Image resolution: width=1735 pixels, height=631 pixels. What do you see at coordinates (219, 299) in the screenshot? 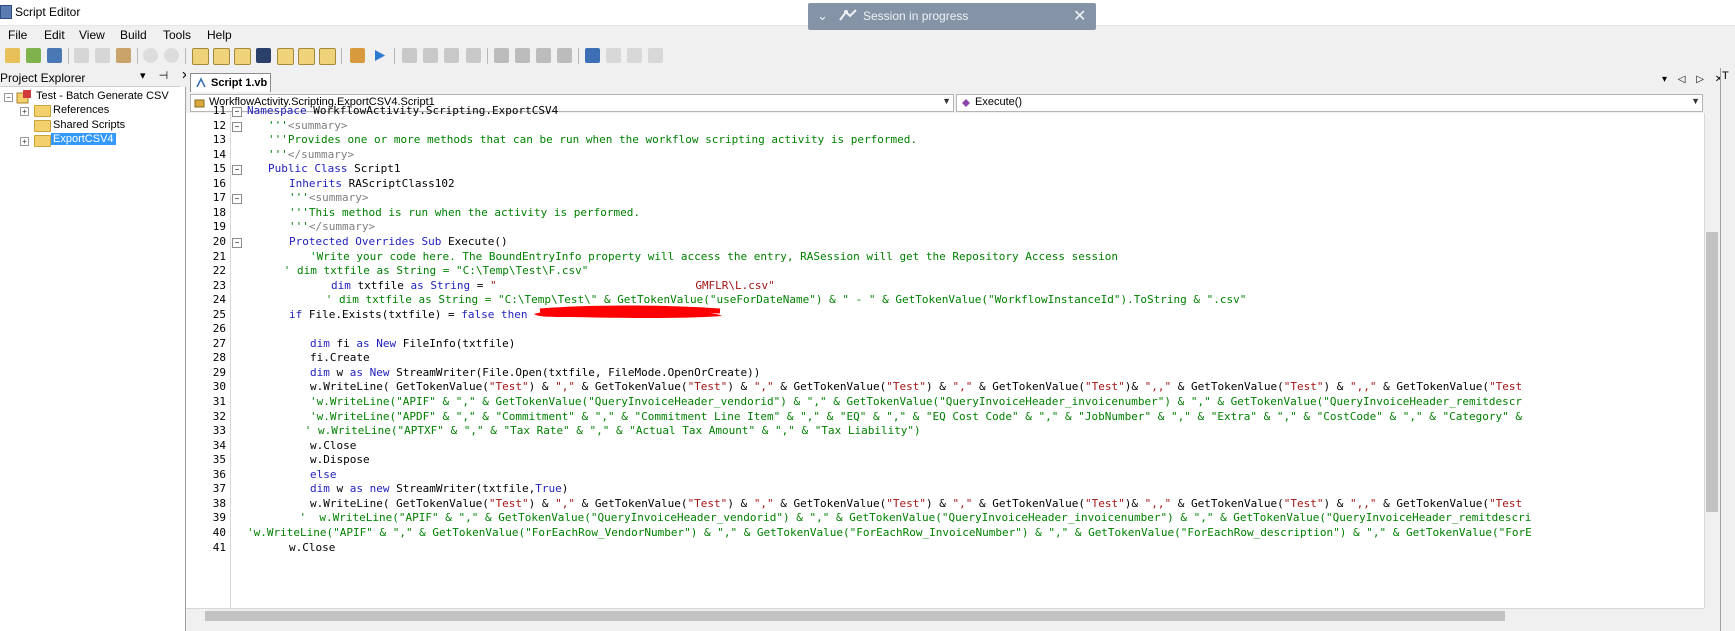
I see `line-number: 24` at bounding box center [219, 299].